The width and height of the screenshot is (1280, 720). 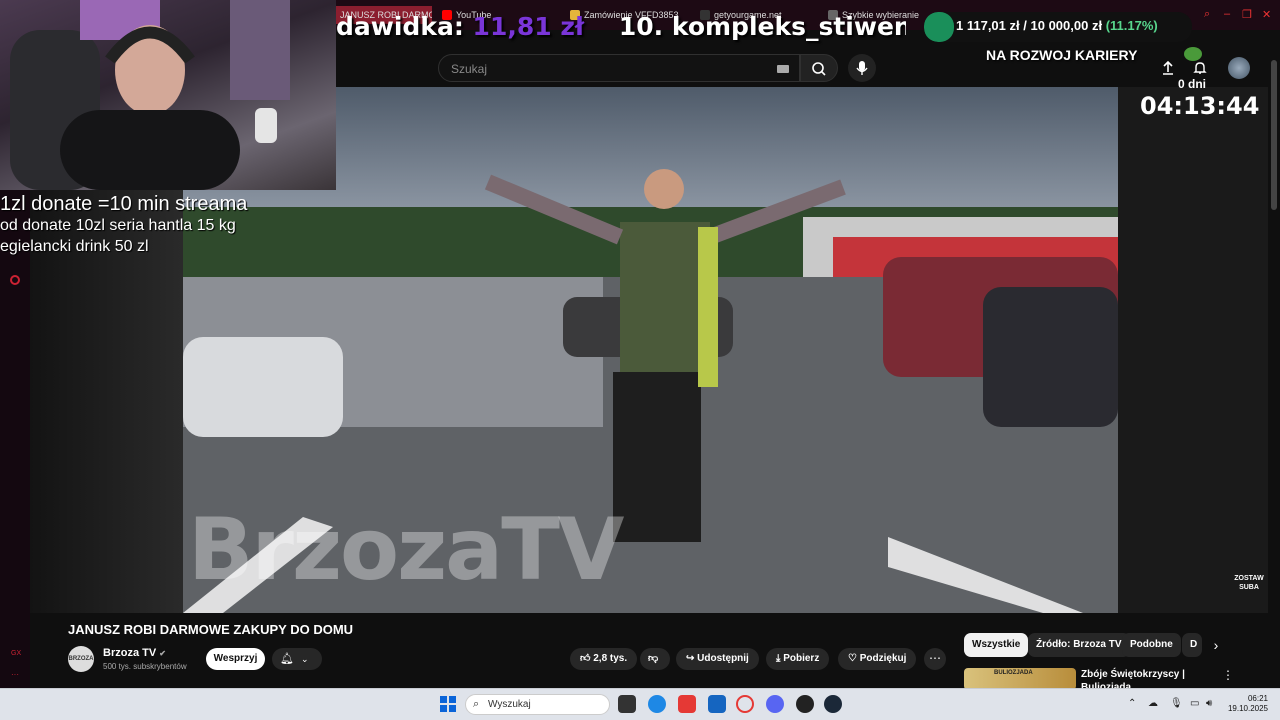 I want to click on video-title: JANUSZ ROBI DARMOWE ZAKUPY DO DOMU, so click(x=211, y=629).